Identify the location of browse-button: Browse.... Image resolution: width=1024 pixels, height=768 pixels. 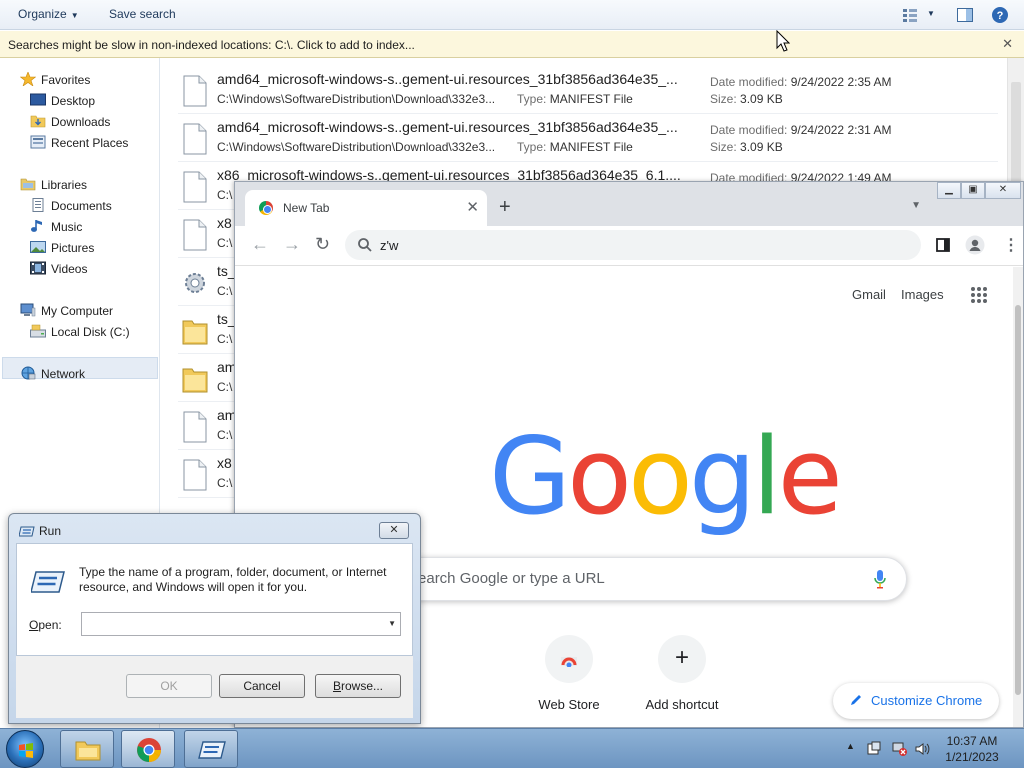
(358, 686).